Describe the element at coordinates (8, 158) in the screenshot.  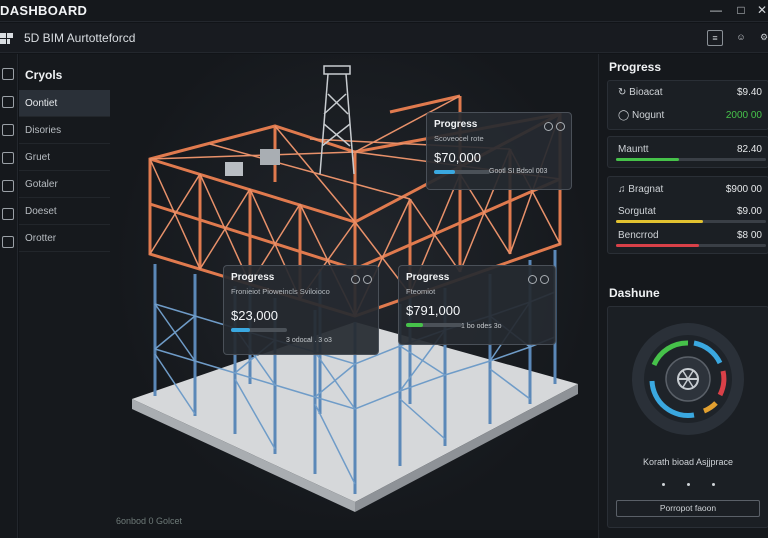
I see `monitor-icon` at that location.